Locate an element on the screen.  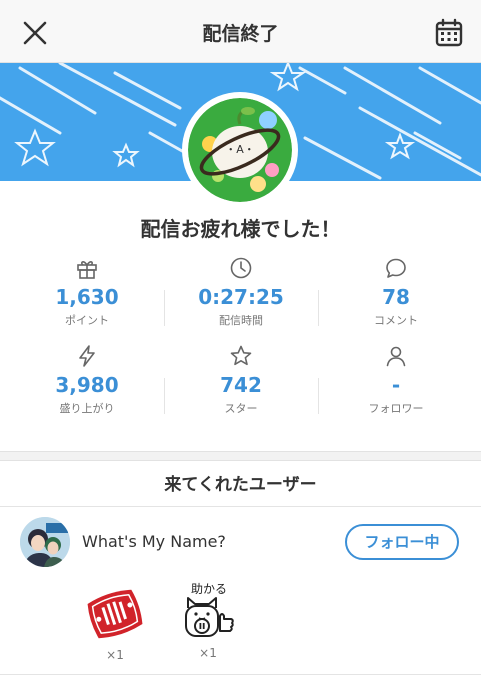
stat-duration: 0:27:25 配信時間 is located at coordinates (241, 292).